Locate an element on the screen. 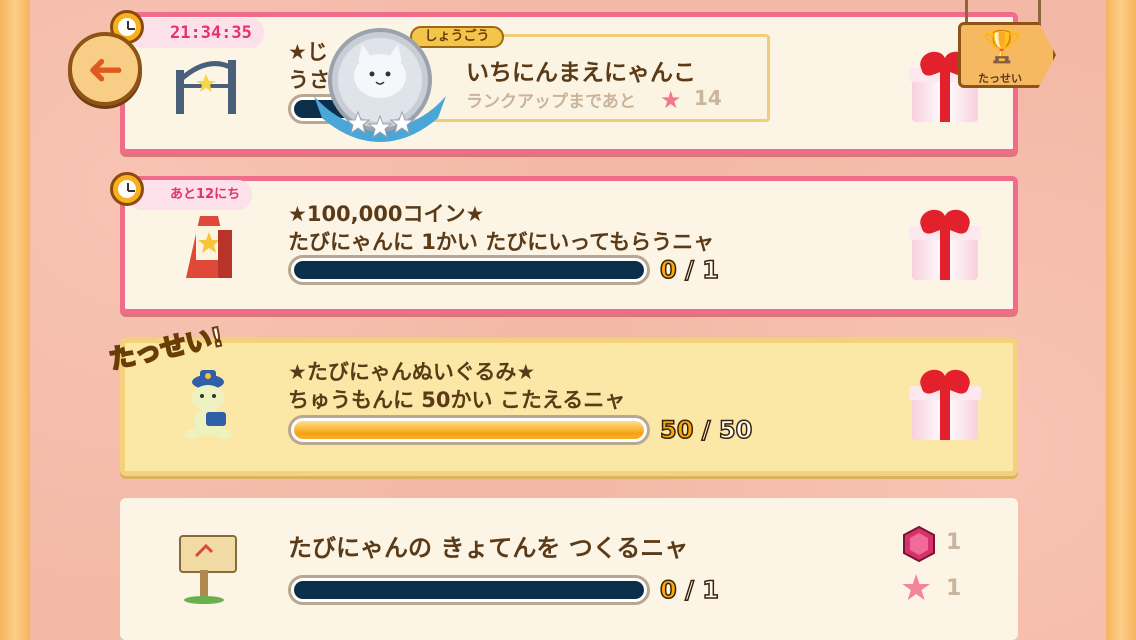 The height and width of the screenshot is (640, 1136). mission-2-title: ★100,000コイン★ is located at coordinates (386, 214).